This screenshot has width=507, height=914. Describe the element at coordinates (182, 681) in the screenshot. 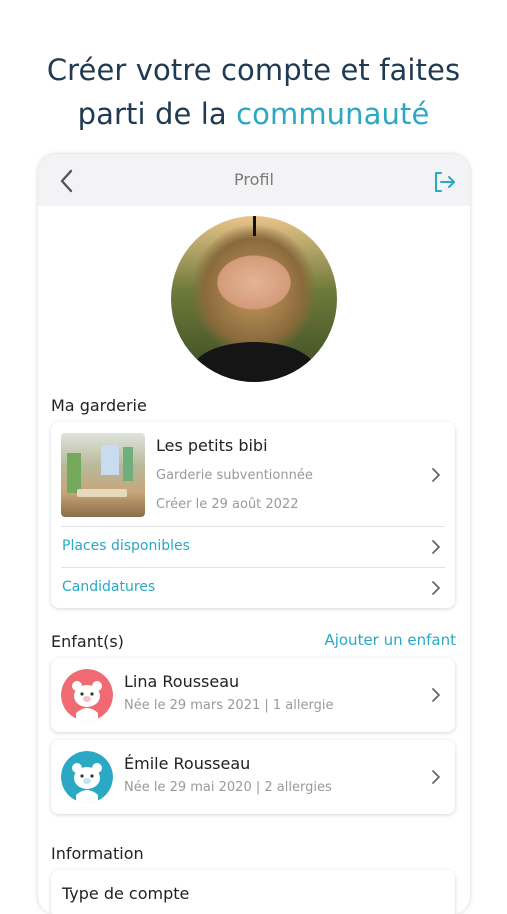

I see `child-name: Lina Rousseau` at that location.